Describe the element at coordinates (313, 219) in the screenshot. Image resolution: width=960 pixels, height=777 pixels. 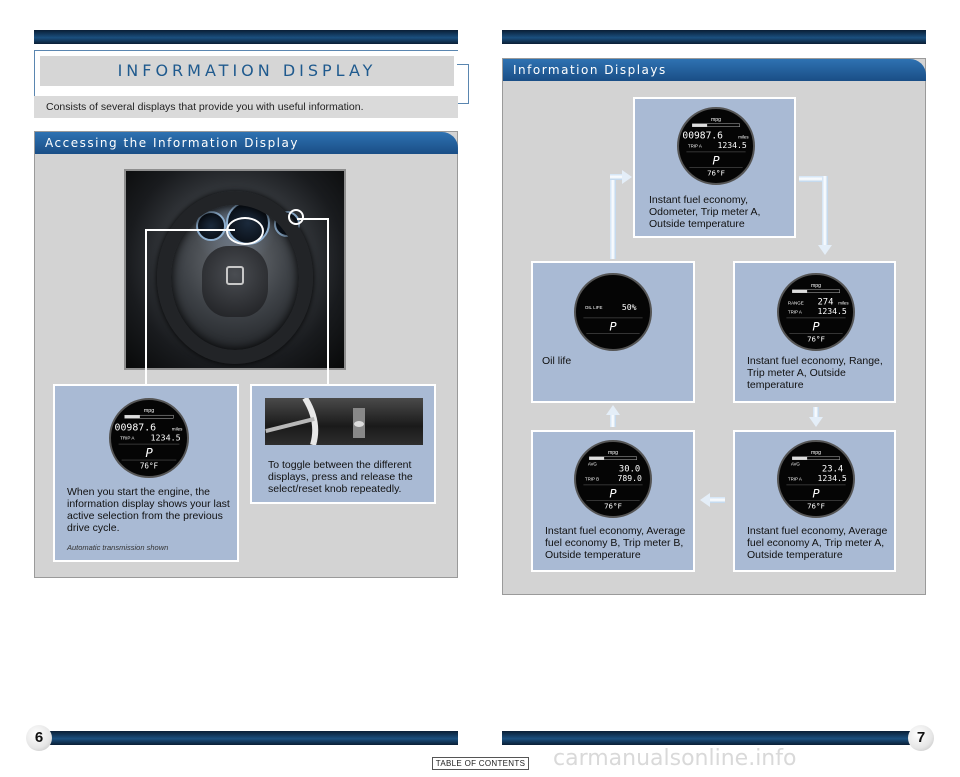
I see `callout-line-knob-h` at that location.